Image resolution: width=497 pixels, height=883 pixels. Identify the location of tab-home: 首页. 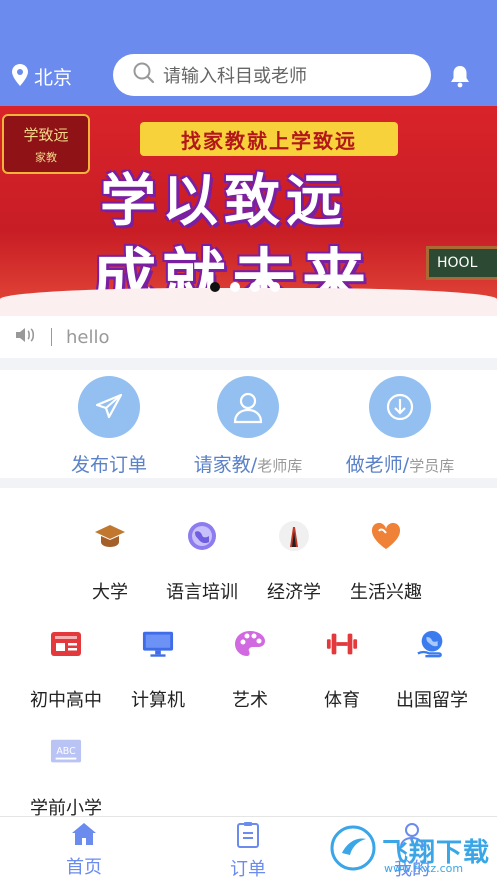
(84, 850).